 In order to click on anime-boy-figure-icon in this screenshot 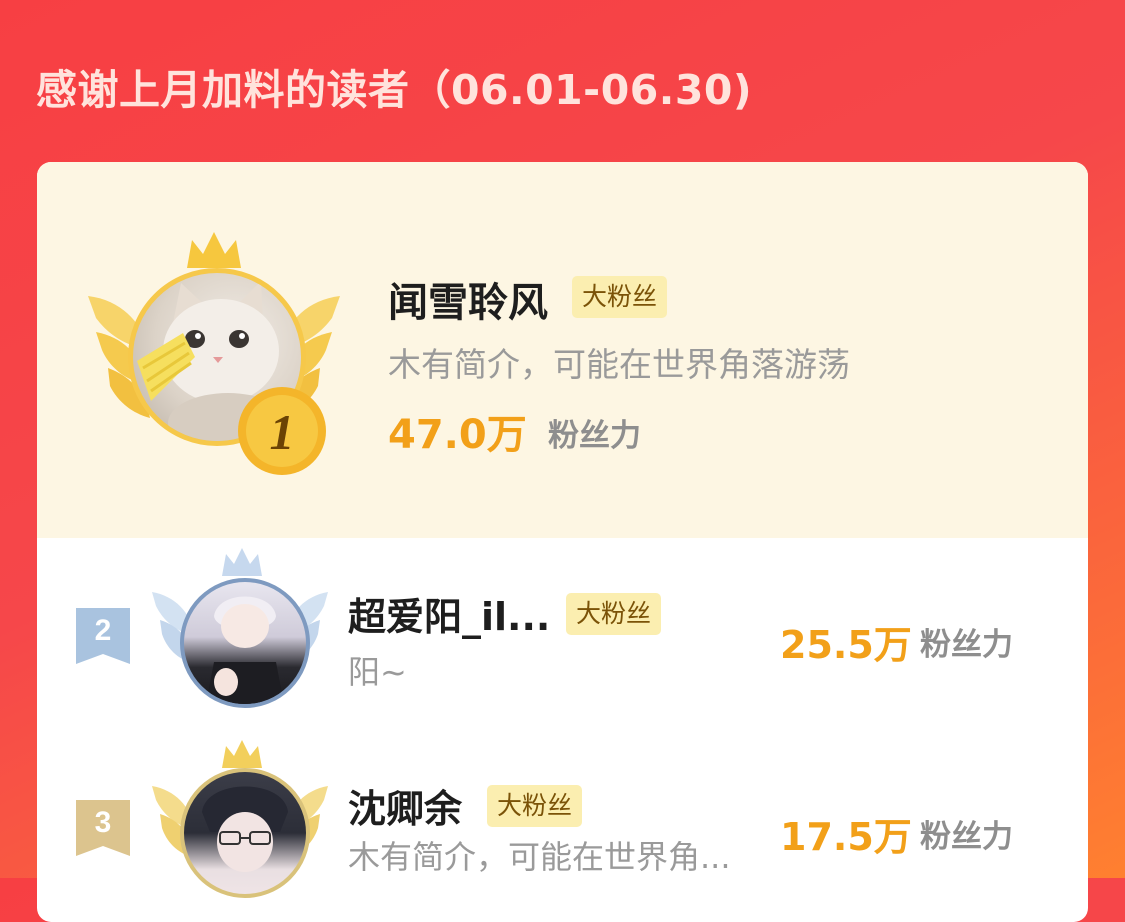, I will do `click(245, 650)`.